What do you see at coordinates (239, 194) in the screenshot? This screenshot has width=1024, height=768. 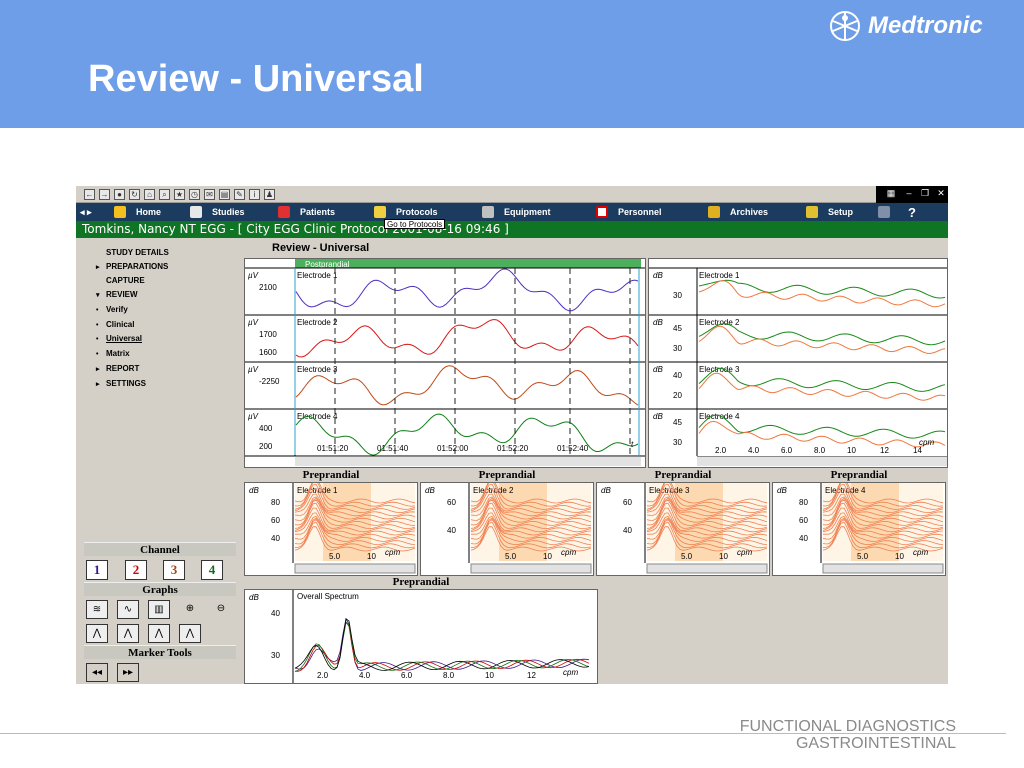 I see `edit-icon: ✎` at bounding box center [239, 194].